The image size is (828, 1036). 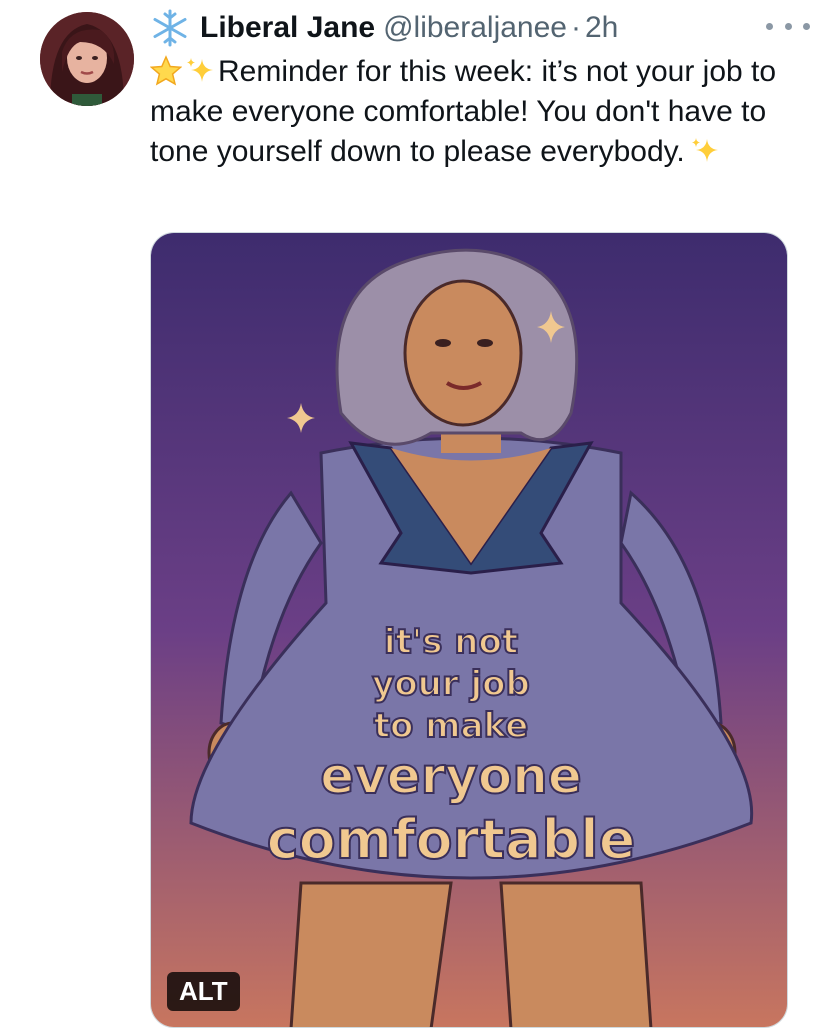 I want to click on dress-lettering-line: everyone, so click(x=451, y=776).